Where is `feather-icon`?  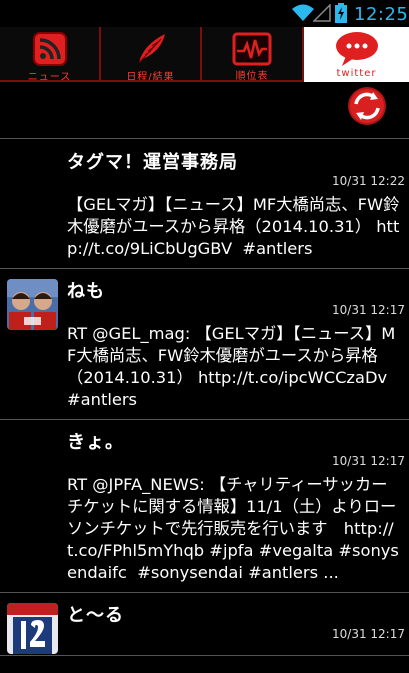 feather-icon is located at coordinates (151, 49).